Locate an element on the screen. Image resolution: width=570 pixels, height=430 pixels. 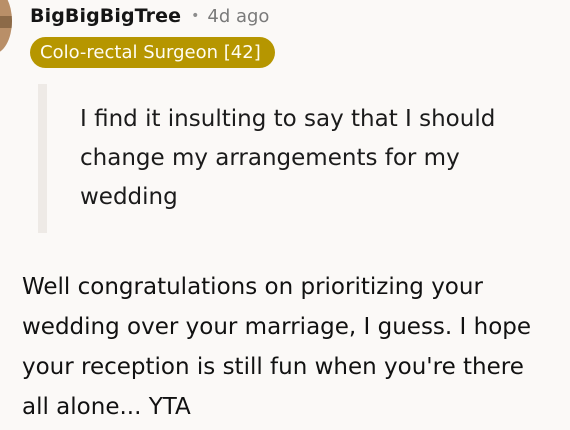
avatar is located at coordinates (6, 27).